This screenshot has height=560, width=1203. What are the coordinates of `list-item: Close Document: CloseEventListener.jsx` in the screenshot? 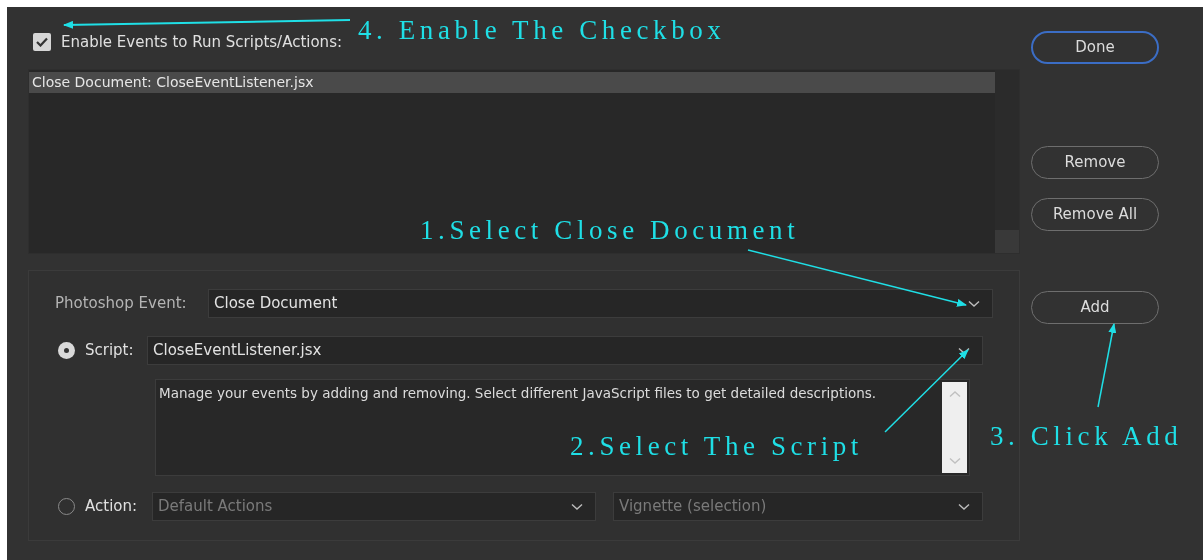 It's located at (512, 82).